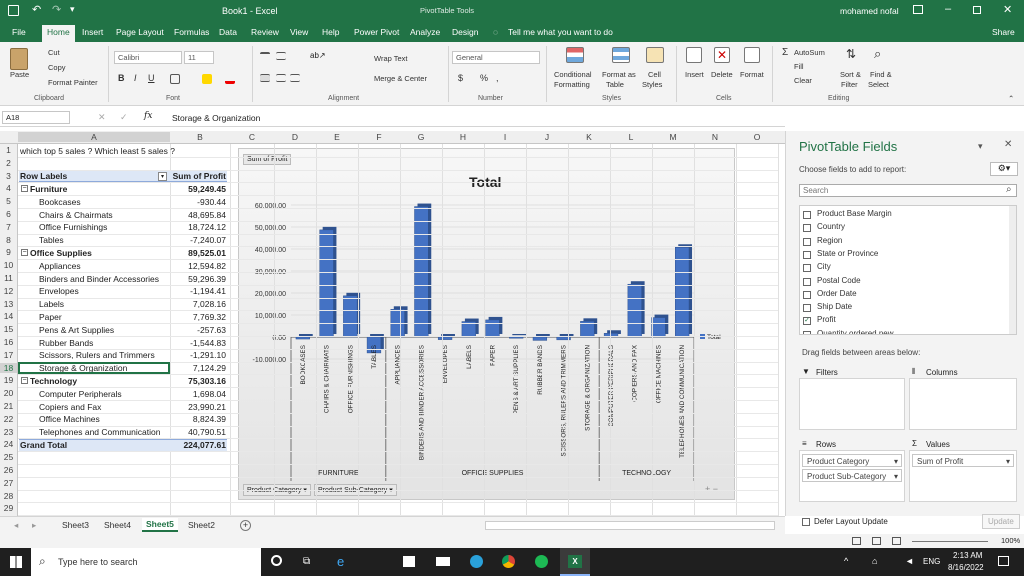 This screenshot has height=576, width=1024. What do you see at coordinates (51, 304) in the screenshot?
I see `pivot-item-label: Labels` at bounding box center [51, 304].